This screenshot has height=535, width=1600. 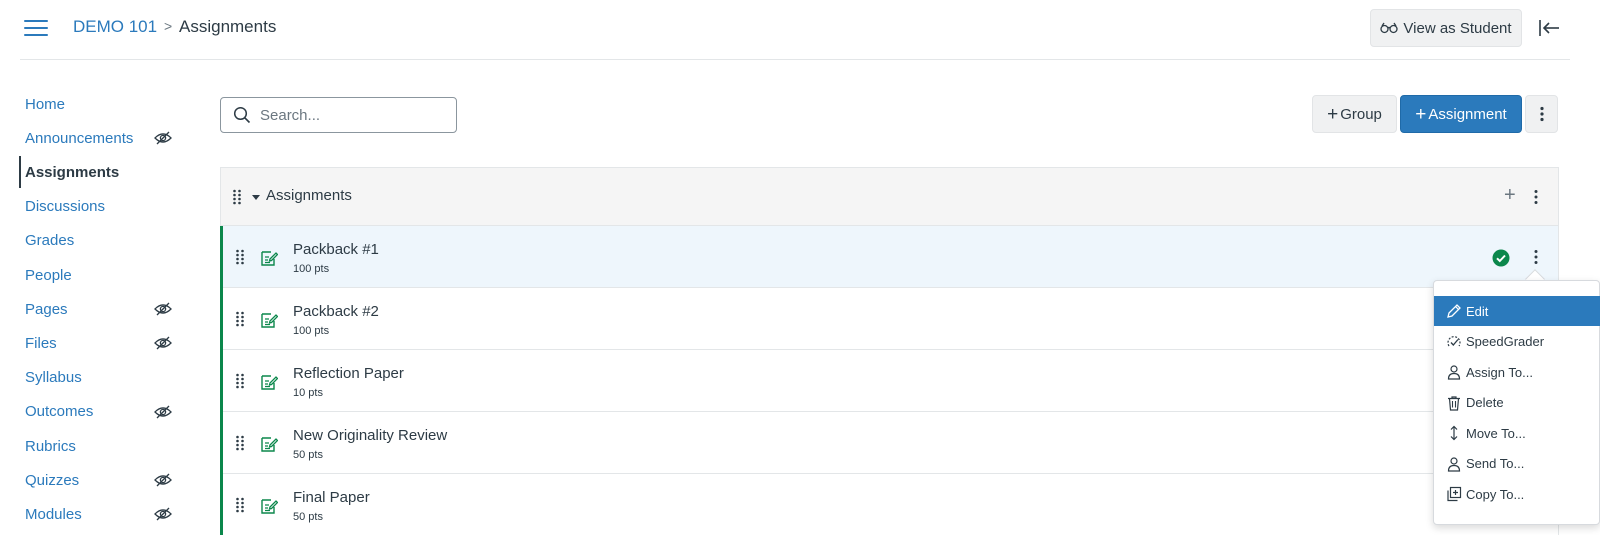 What do you see at coordinates (1456, 433) in the screenshot?
I see `move-icon` at bounding box center [1456, 433].